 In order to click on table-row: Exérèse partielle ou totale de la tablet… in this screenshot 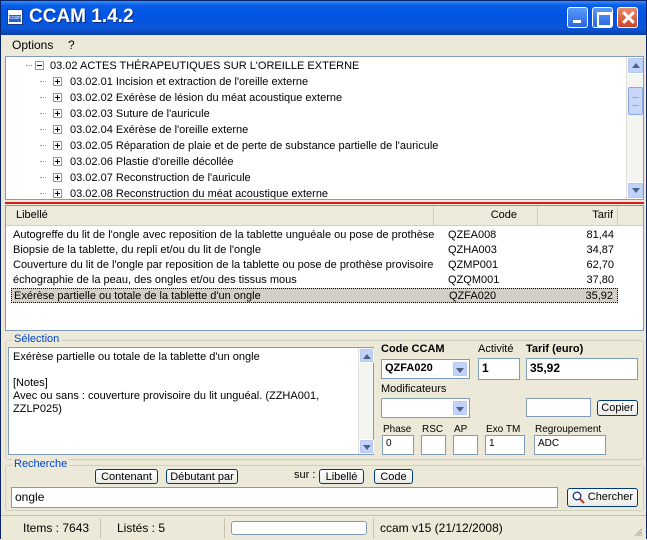, I will do `click(314, 295)`.